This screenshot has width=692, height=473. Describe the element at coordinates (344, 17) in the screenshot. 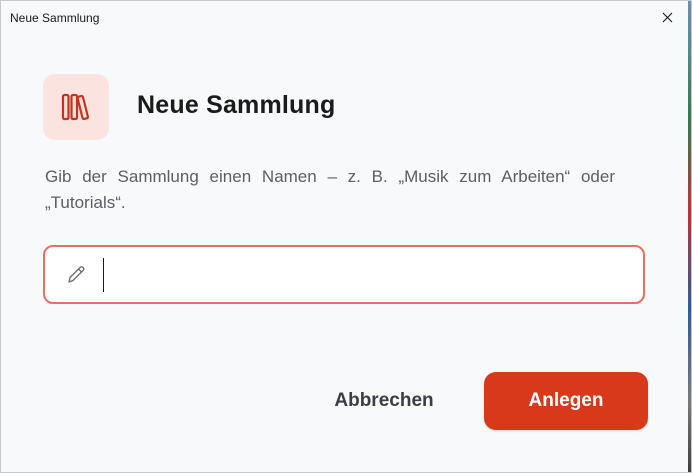

I see `title-bar: Neue Sammlung` at that location.